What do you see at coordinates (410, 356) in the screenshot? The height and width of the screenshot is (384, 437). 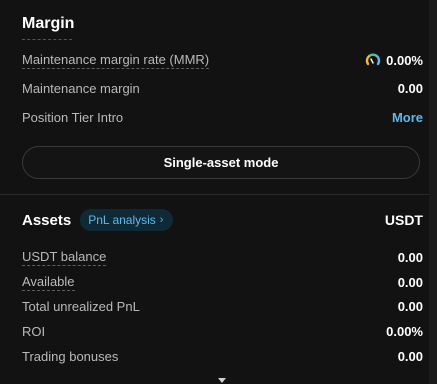 I see `trading-bonuses-value: 0.00` at bounding box center [410, 356].